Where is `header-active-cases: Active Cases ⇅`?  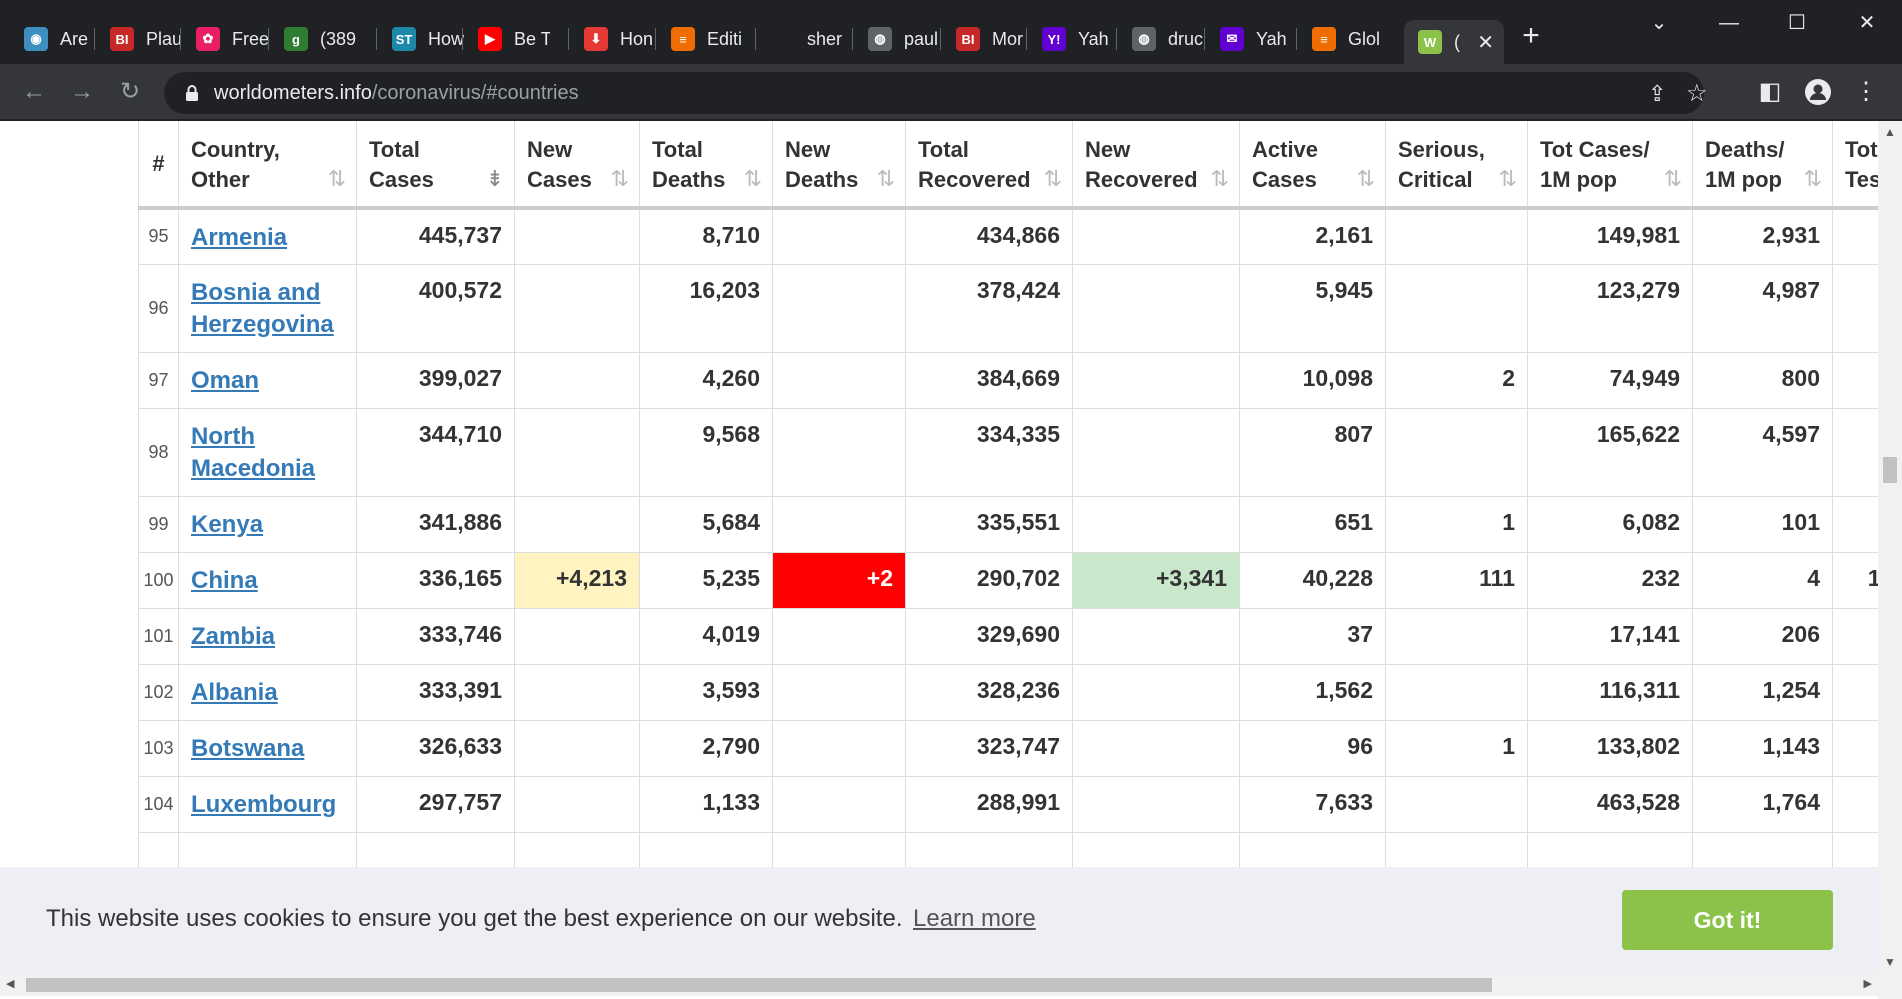 header-active-cases: Active Cases ⇅ is located at coordinates (1312, 165).